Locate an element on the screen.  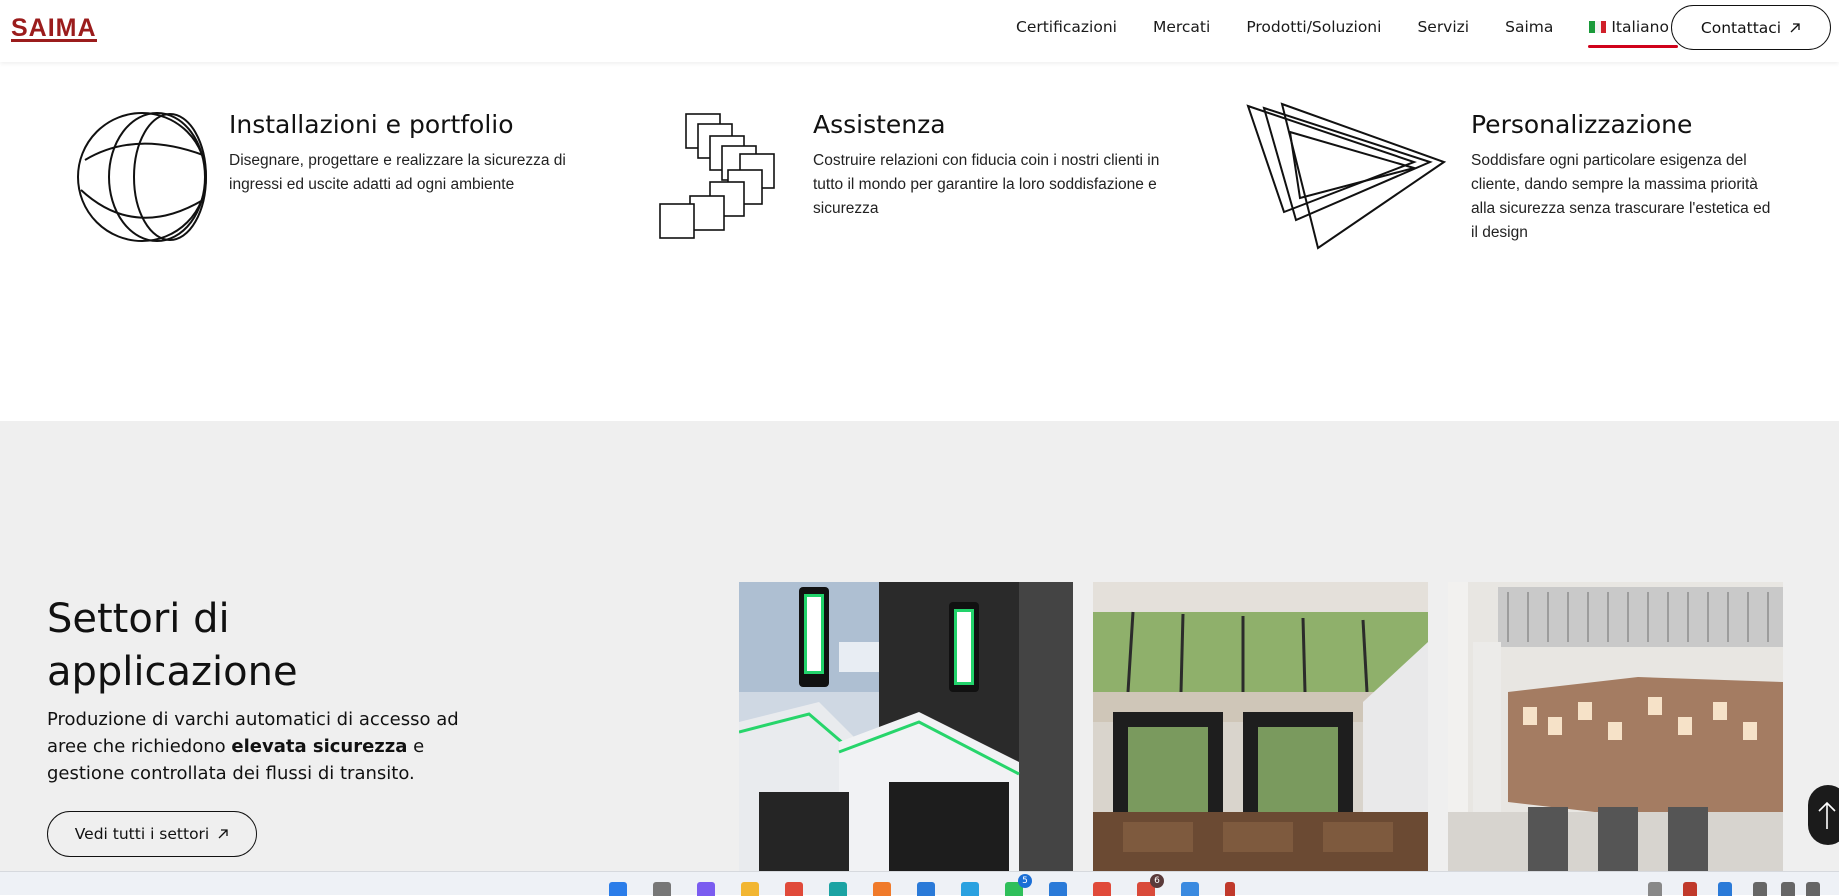
sectors-title: Settori di applicazione is located at coordinates (172, 646).